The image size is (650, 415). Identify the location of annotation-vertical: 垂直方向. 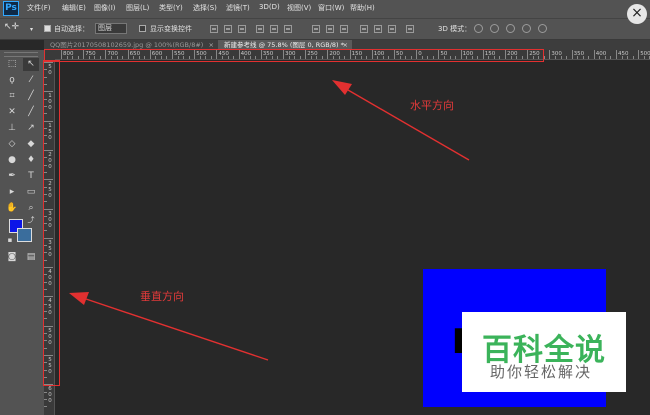
(162, 296).